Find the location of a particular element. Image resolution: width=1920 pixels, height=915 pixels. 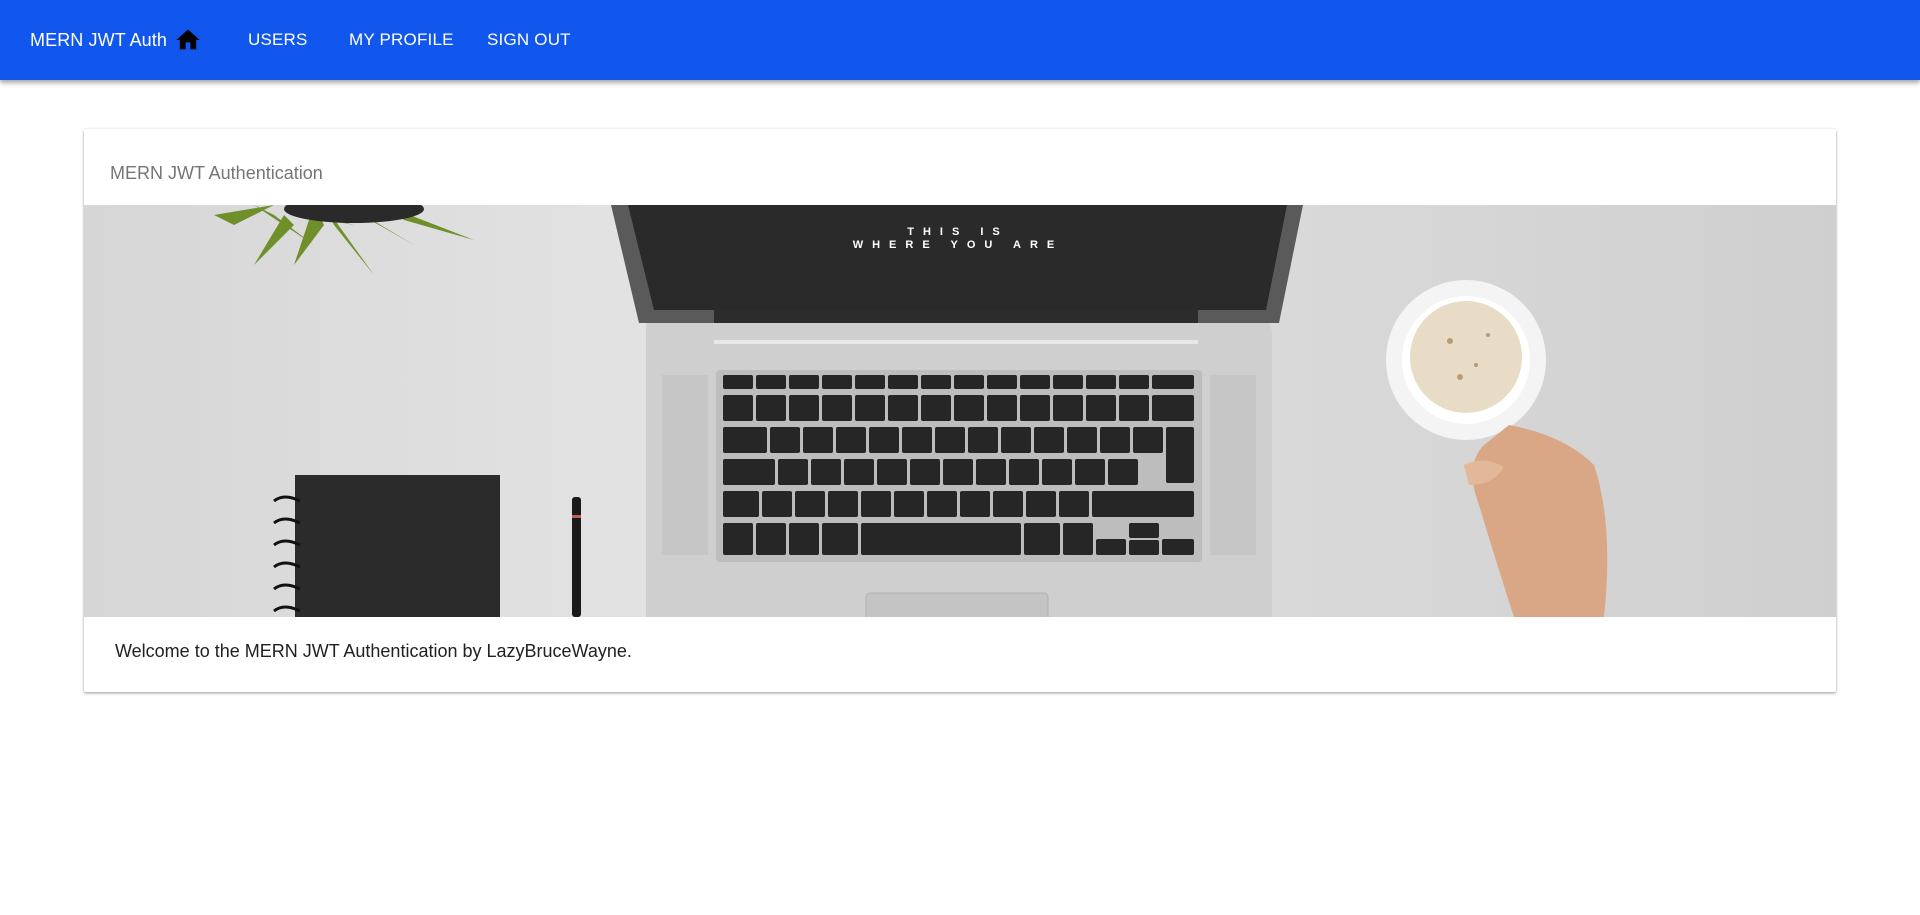

laptop-screen-text: THIS IS is located at coordinates (958, 232).